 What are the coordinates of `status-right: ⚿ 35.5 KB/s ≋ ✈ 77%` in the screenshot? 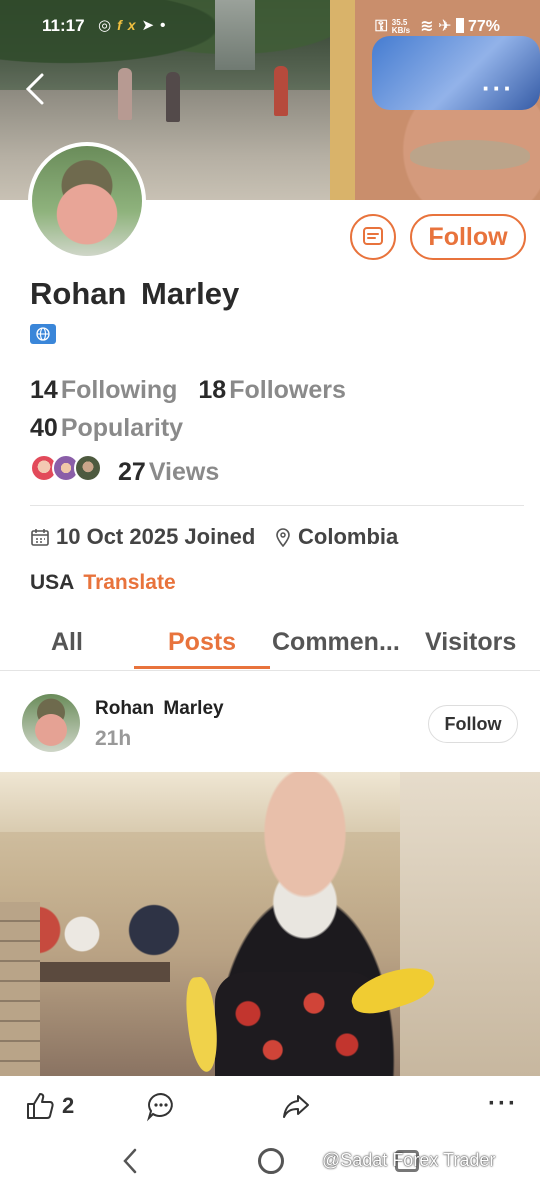 It's located at (437, 26).